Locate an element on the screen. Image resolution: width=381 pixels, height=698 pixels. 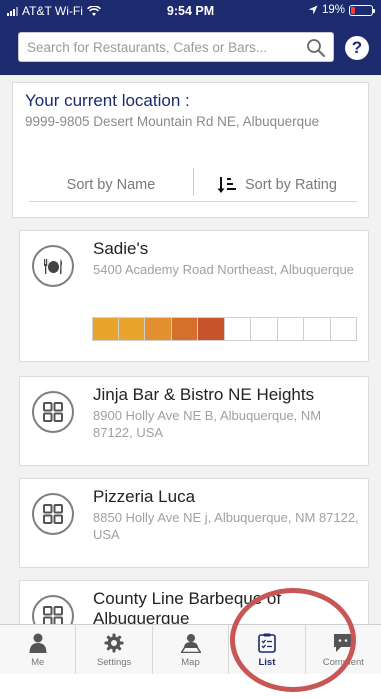
status-bar: AT&T Wi-Fi 9:54 PM 19% is located at coordinates (190, 11).